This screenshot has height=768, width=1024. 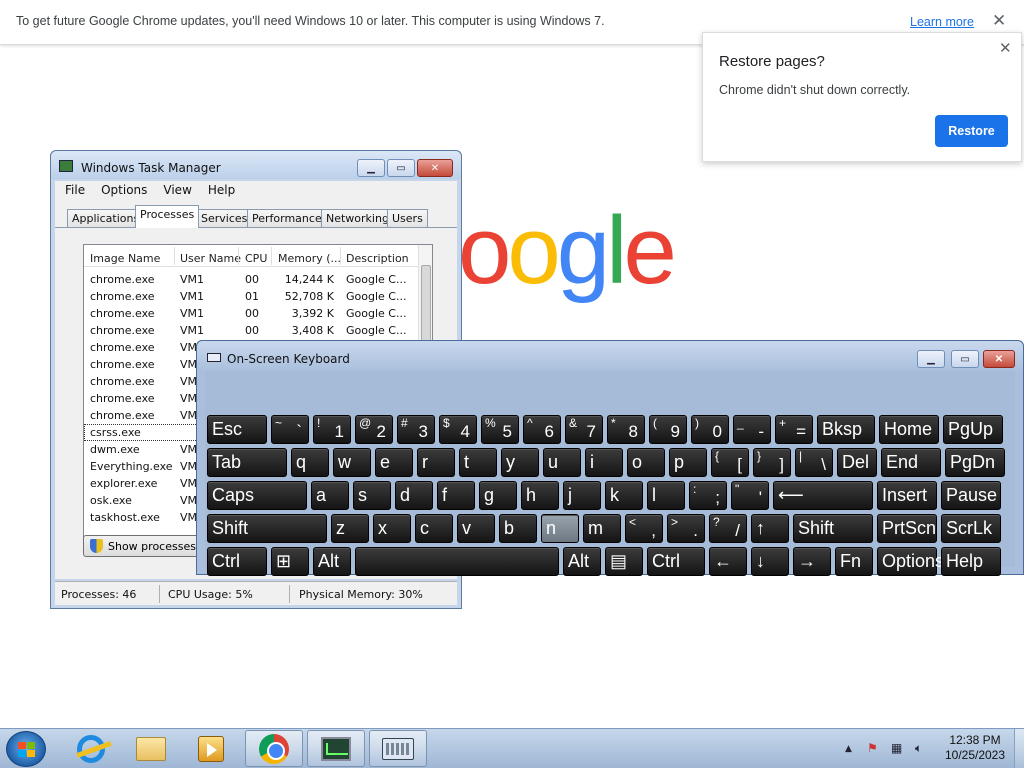 I want to click on menu-options: Options, so click(x=122, y=189).